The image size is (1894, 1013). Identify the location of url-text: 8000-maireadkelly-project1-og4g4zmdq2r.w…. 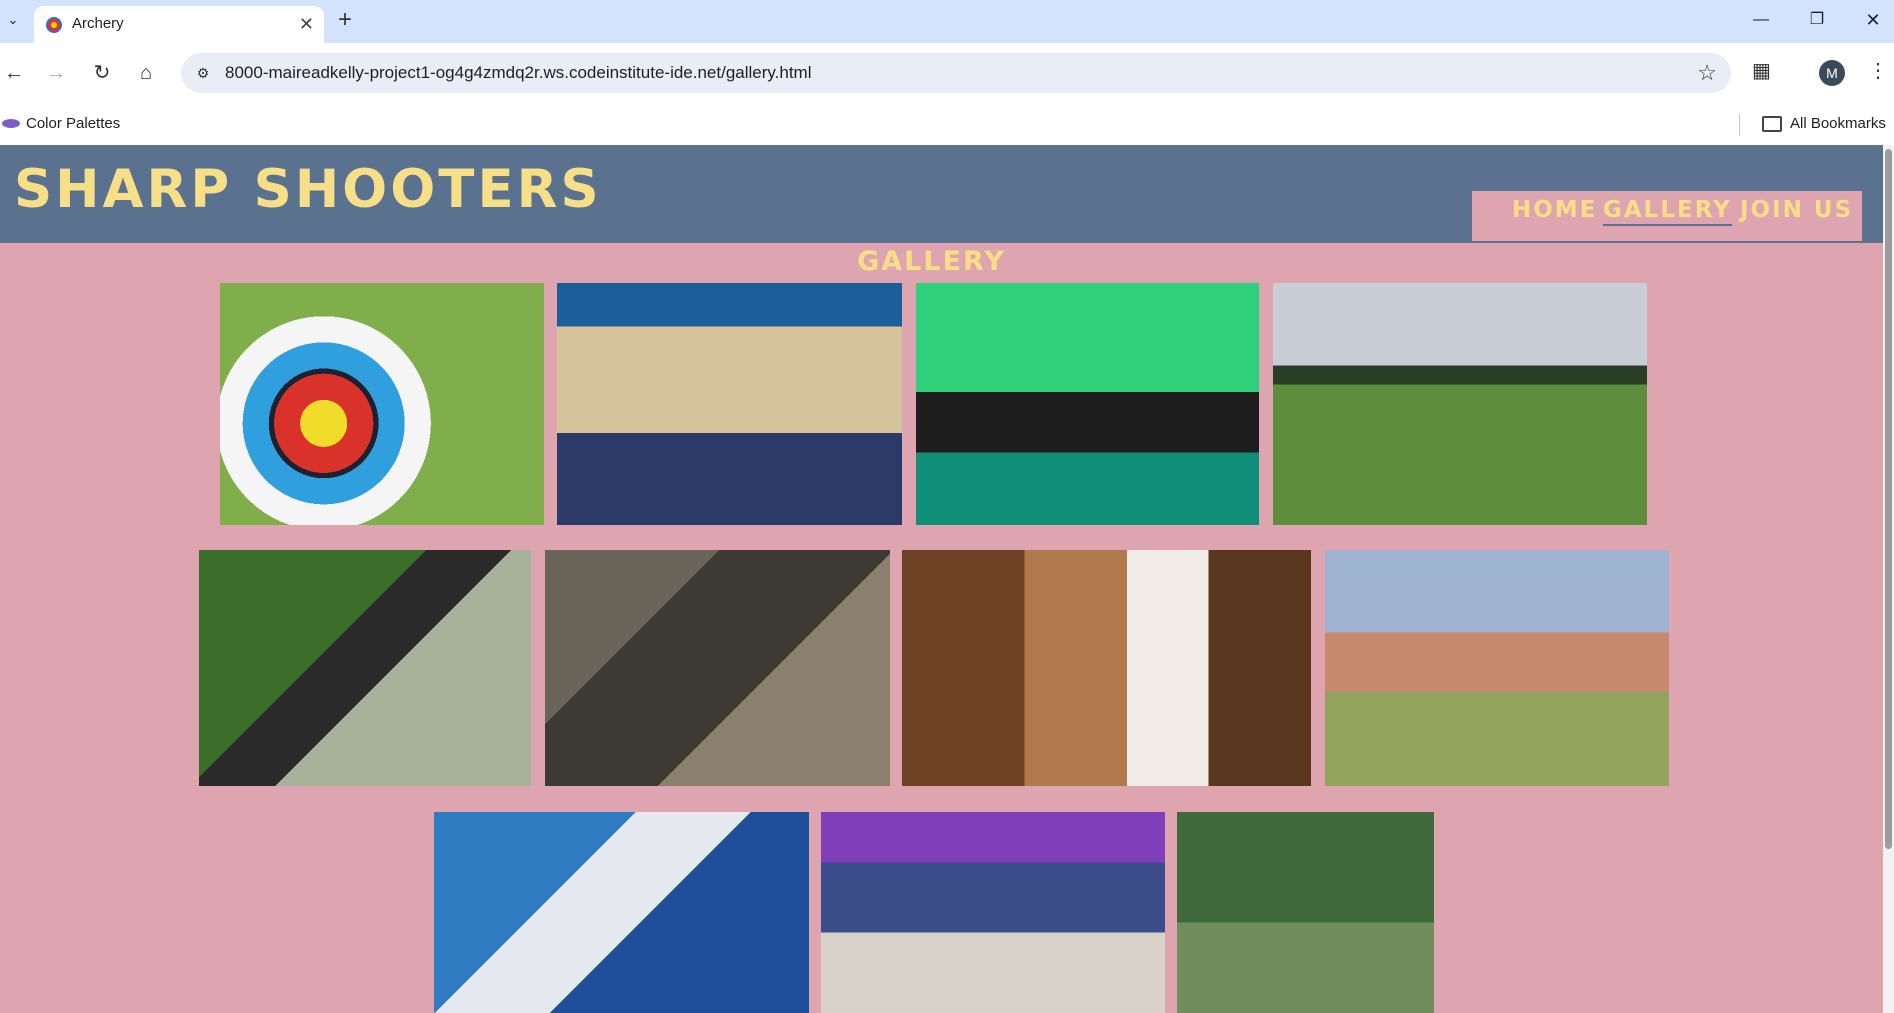
(518, 73).